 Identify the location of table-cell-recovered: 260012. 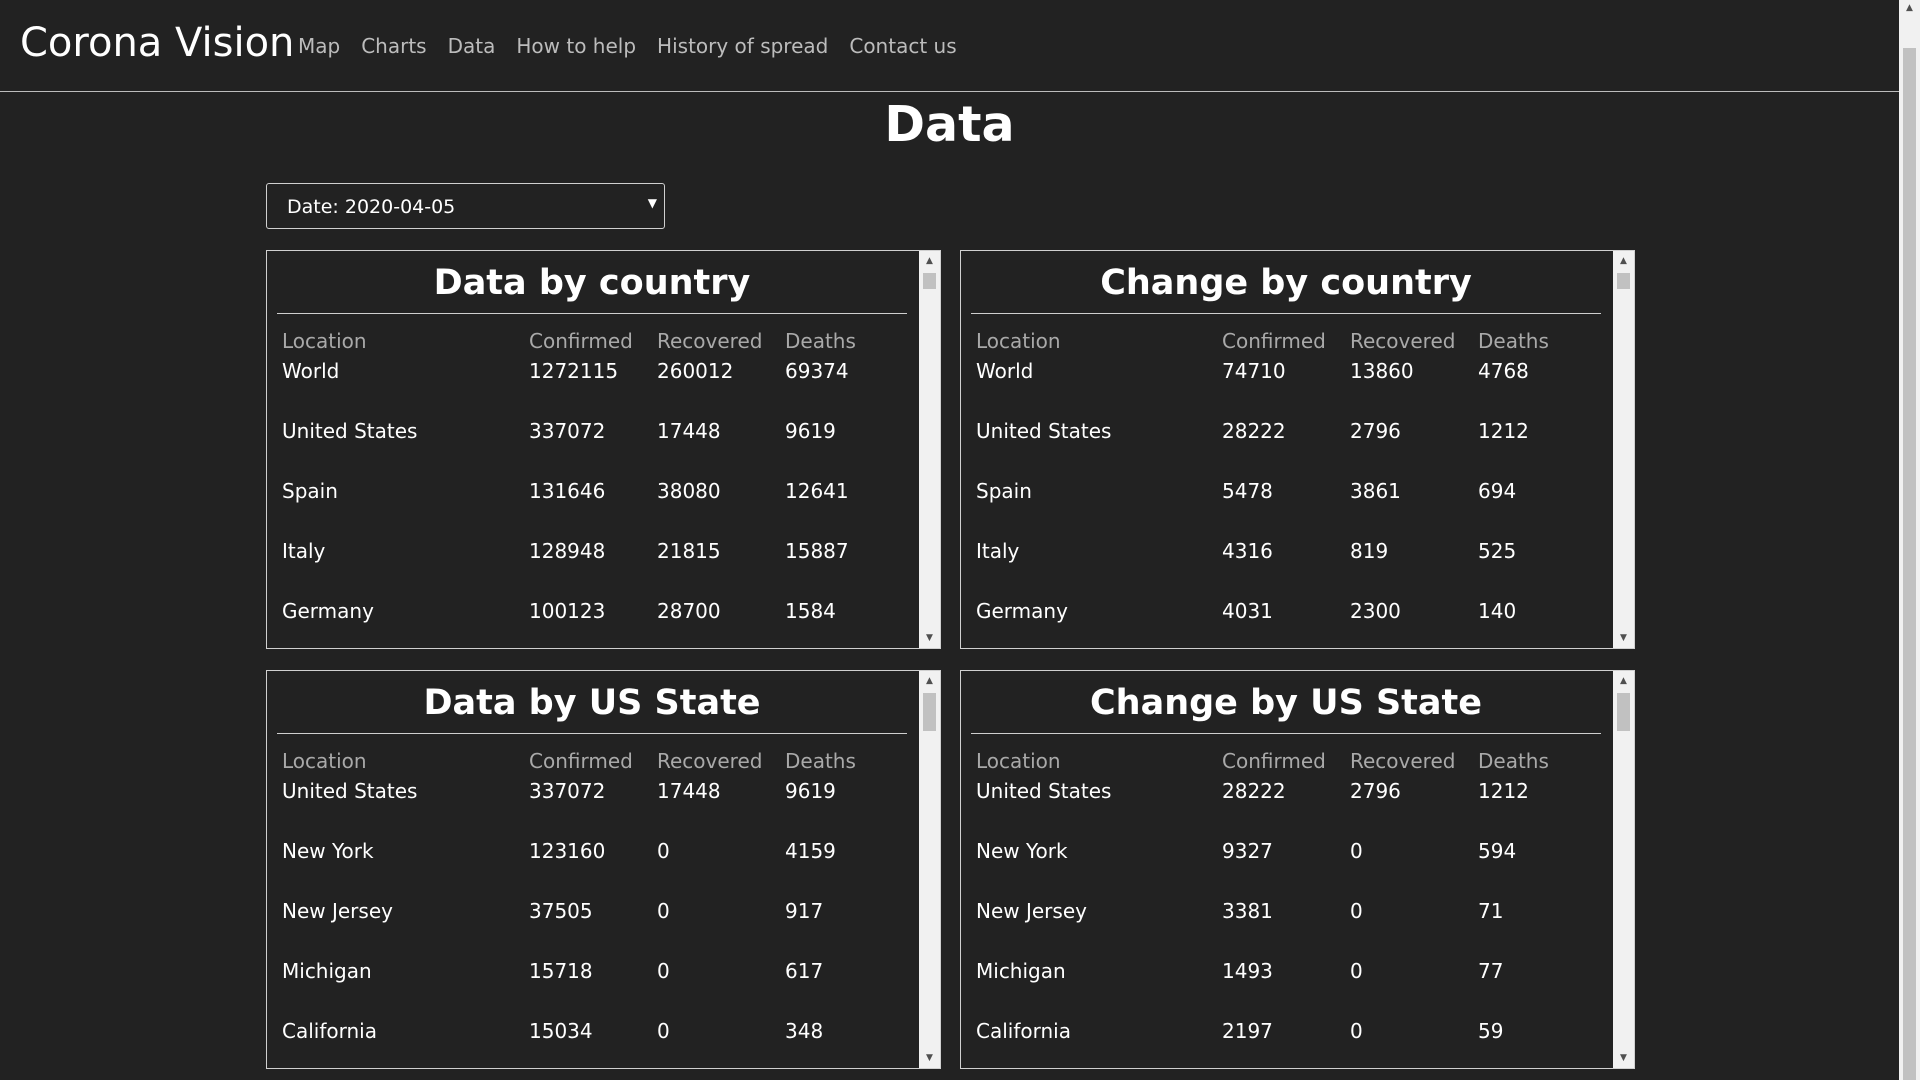
(695, 371).